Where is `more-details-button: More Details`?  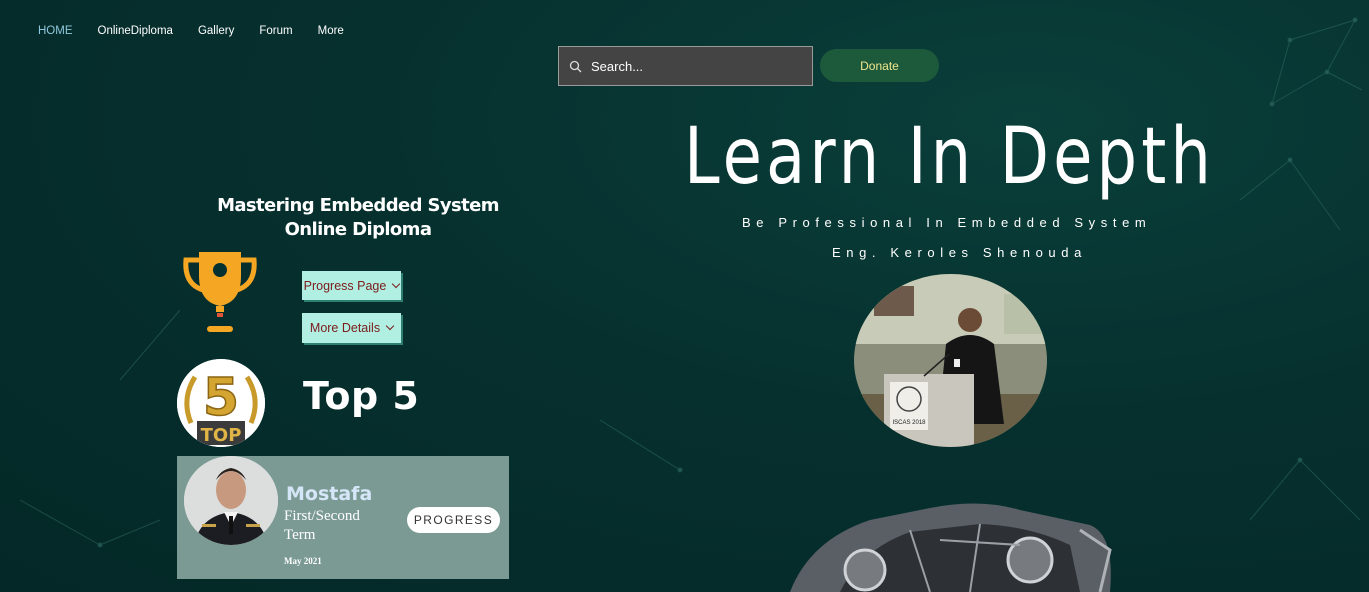 more-details-button: More Details is located at coordinates (351, 328).